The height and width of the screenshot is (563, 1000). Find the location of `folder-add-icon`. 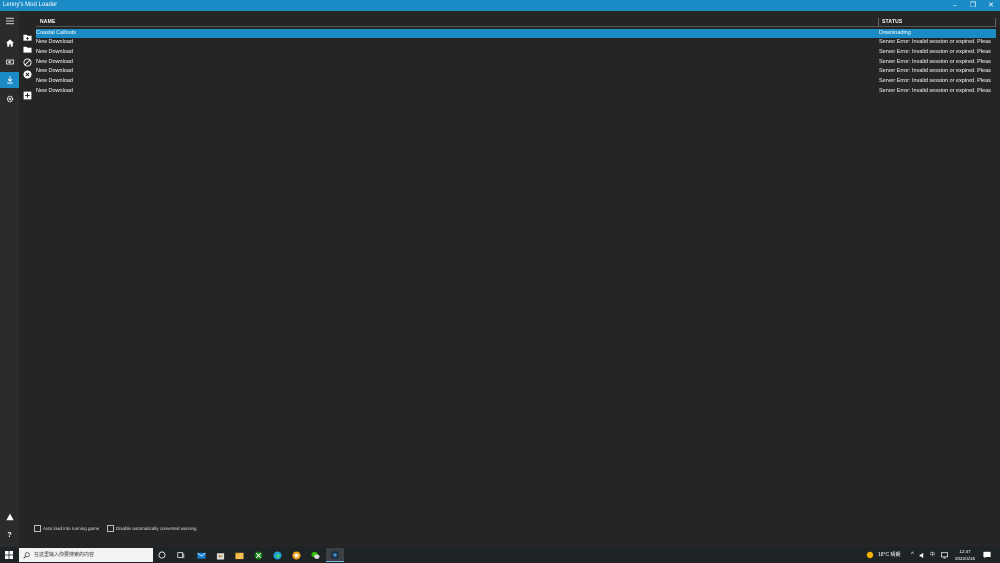

folder-add-icon is located at coordinates (27, 37).